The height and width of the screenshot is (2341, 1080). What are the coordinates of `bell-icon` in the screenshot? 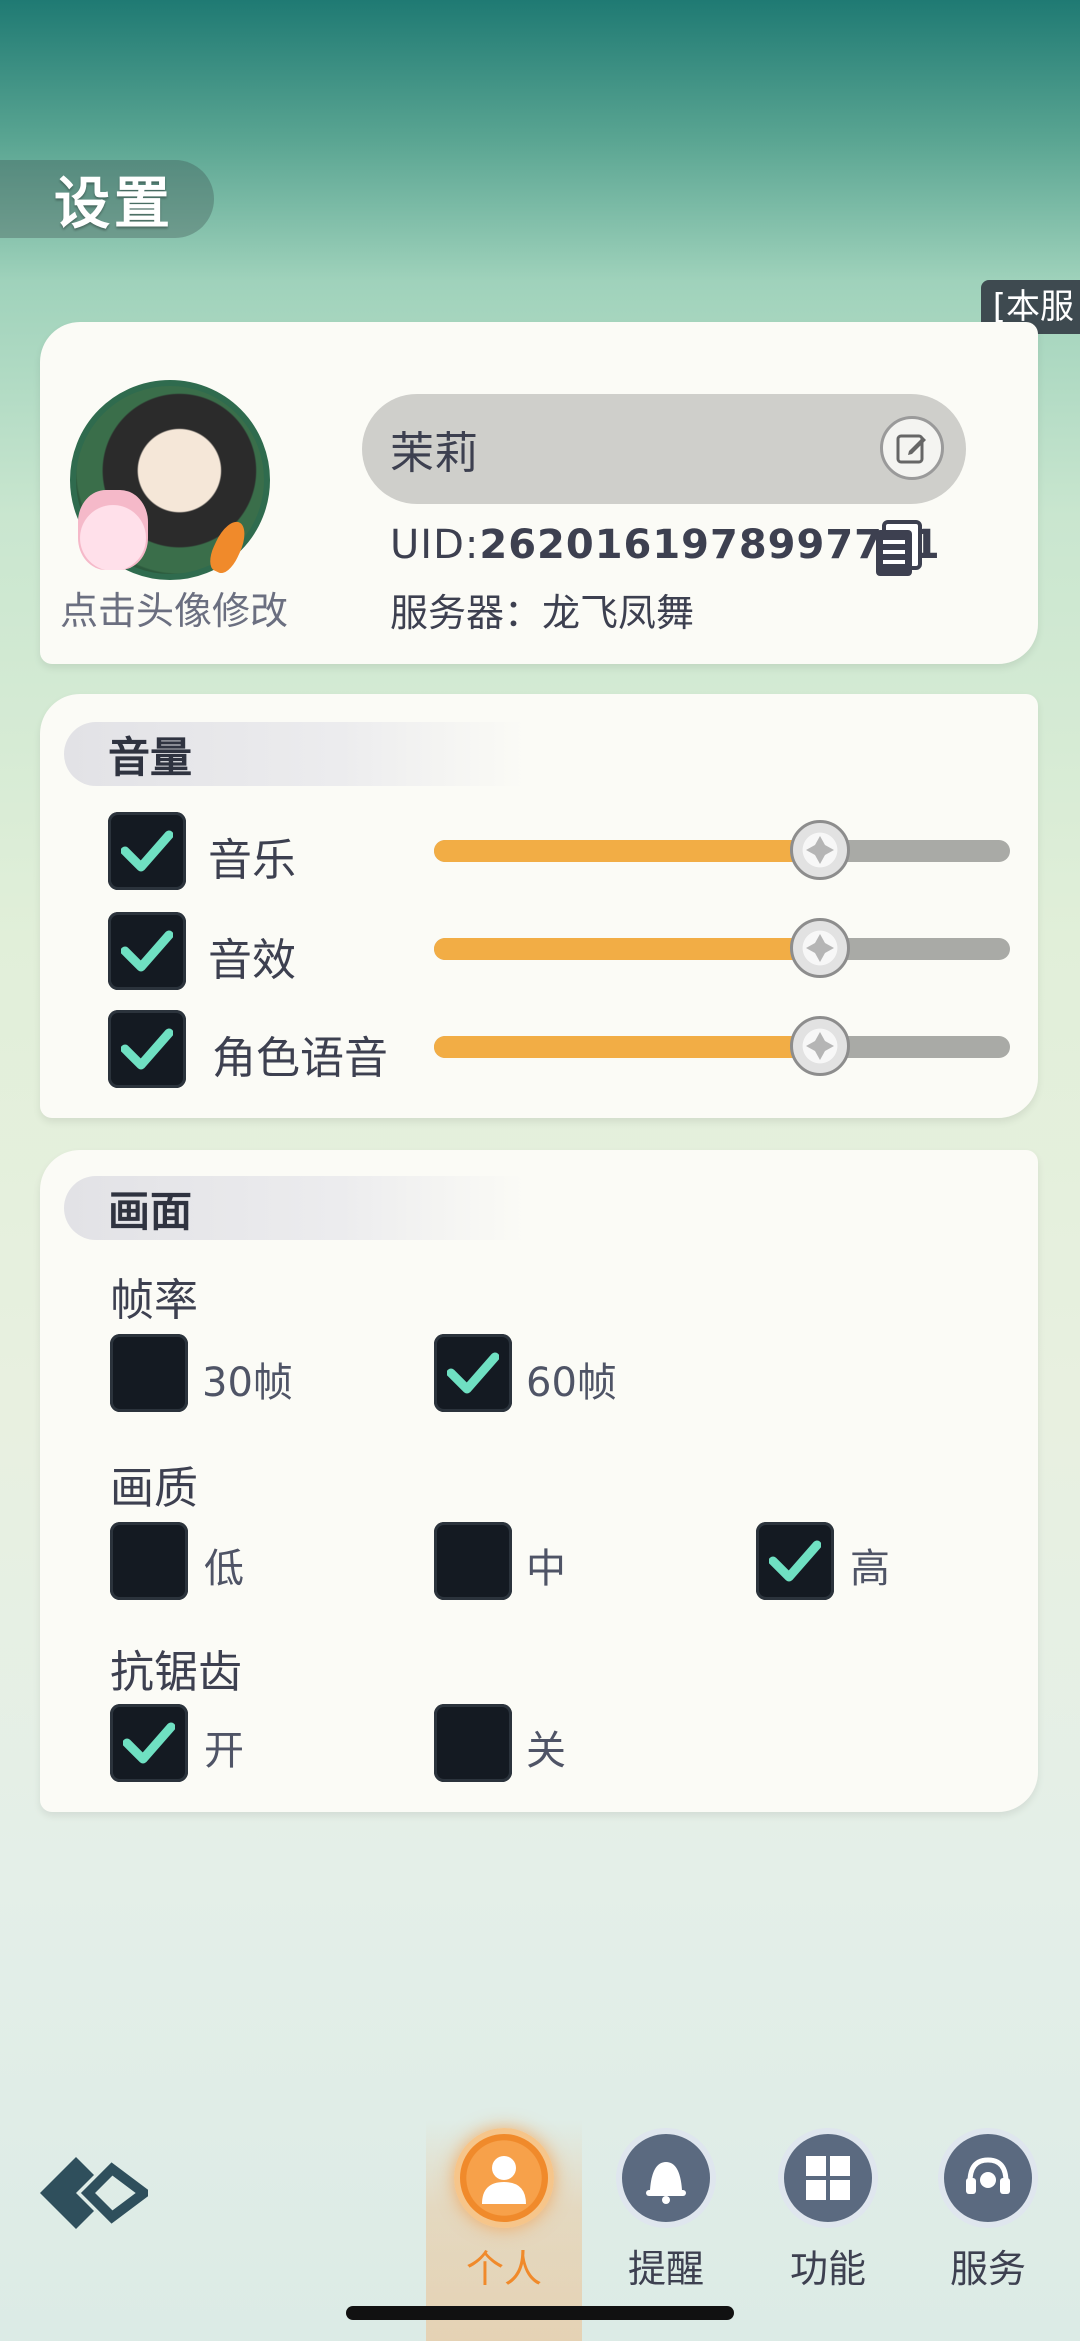 It's located at (666, 2178).